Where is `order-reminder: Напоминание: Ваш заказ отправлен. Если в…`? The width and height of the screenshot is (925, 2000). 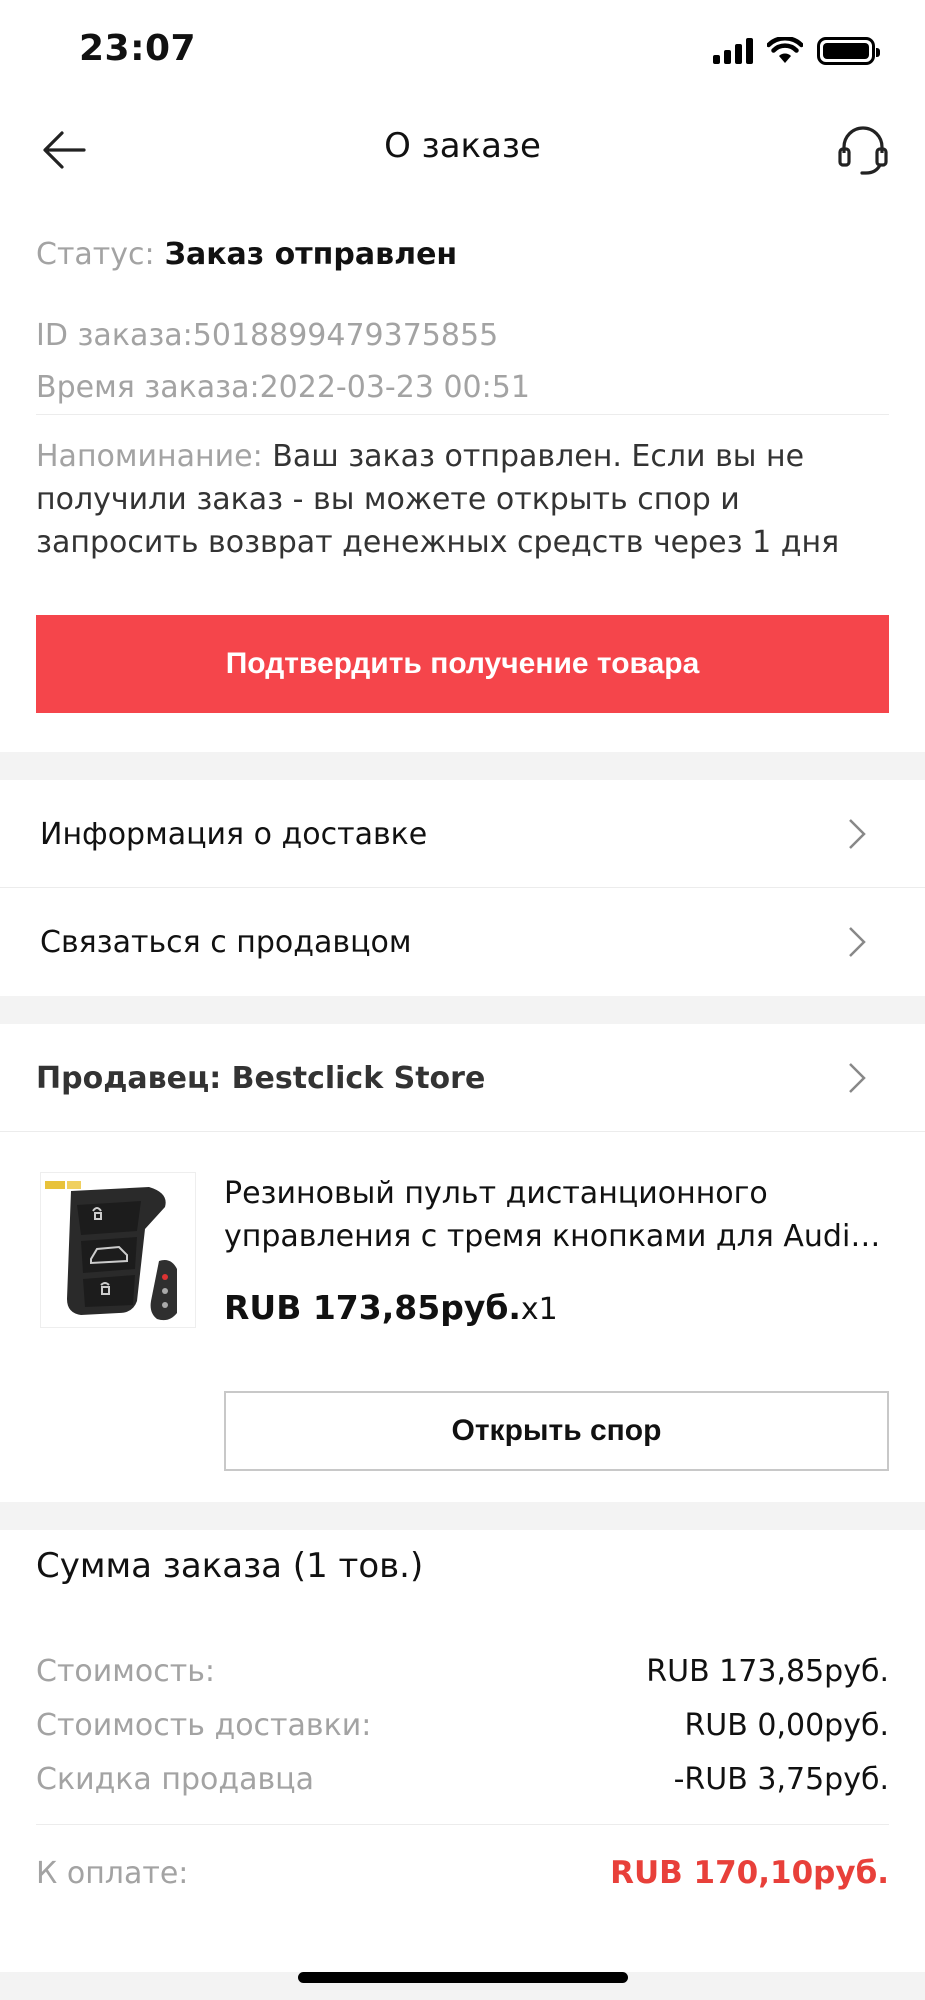 order-reminder: Напоминание: Ваш заказ отправлен. Если в… is located at coordinates (462, 499).